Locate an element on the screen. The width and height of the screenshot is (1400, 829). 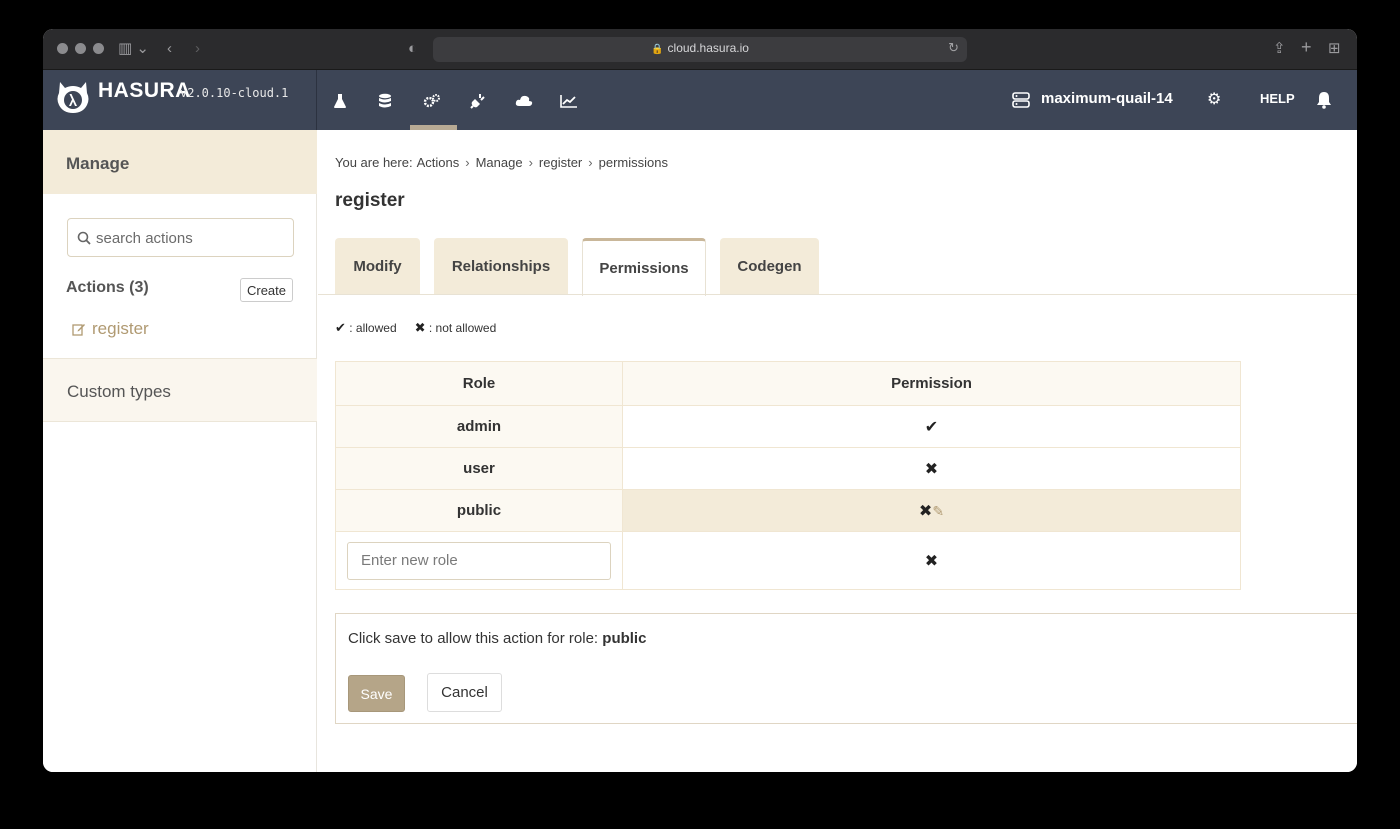
table-row: user ✖ is located at coordinates (788, 468).